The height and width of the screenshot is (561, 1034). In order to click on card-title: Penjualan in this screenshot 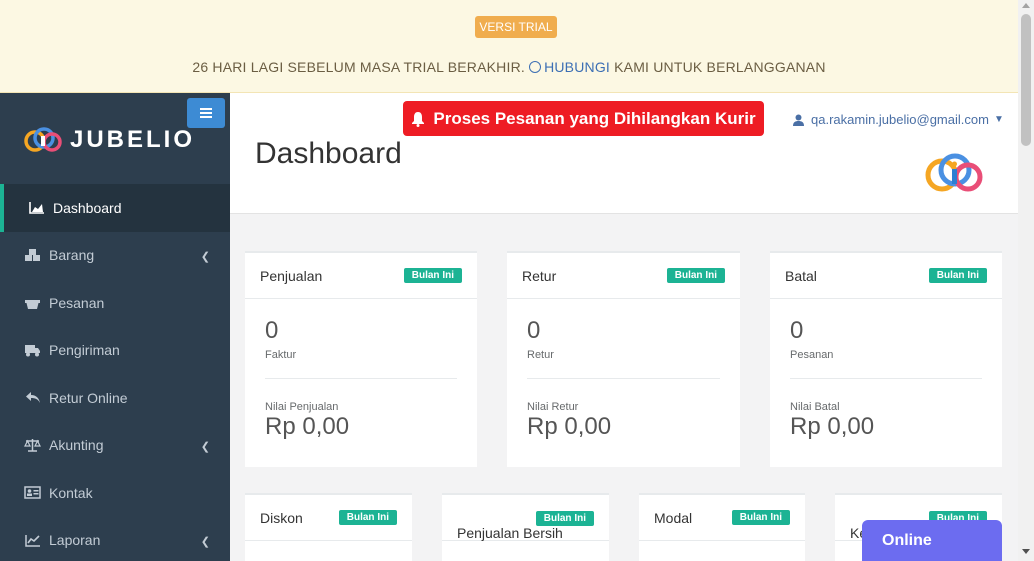, I will do `click(291, 275)`.